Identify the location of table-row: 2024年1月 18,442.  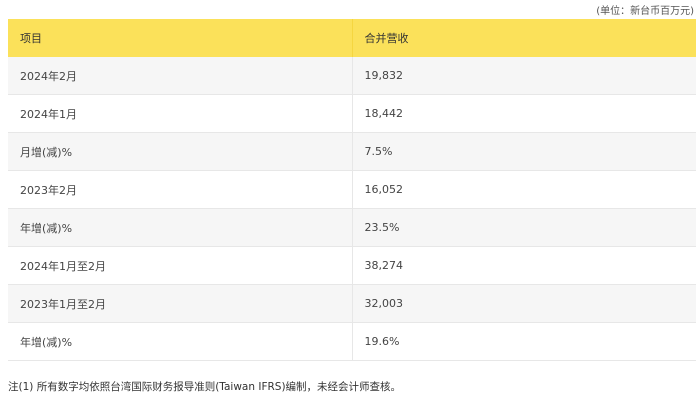
(352, 113).